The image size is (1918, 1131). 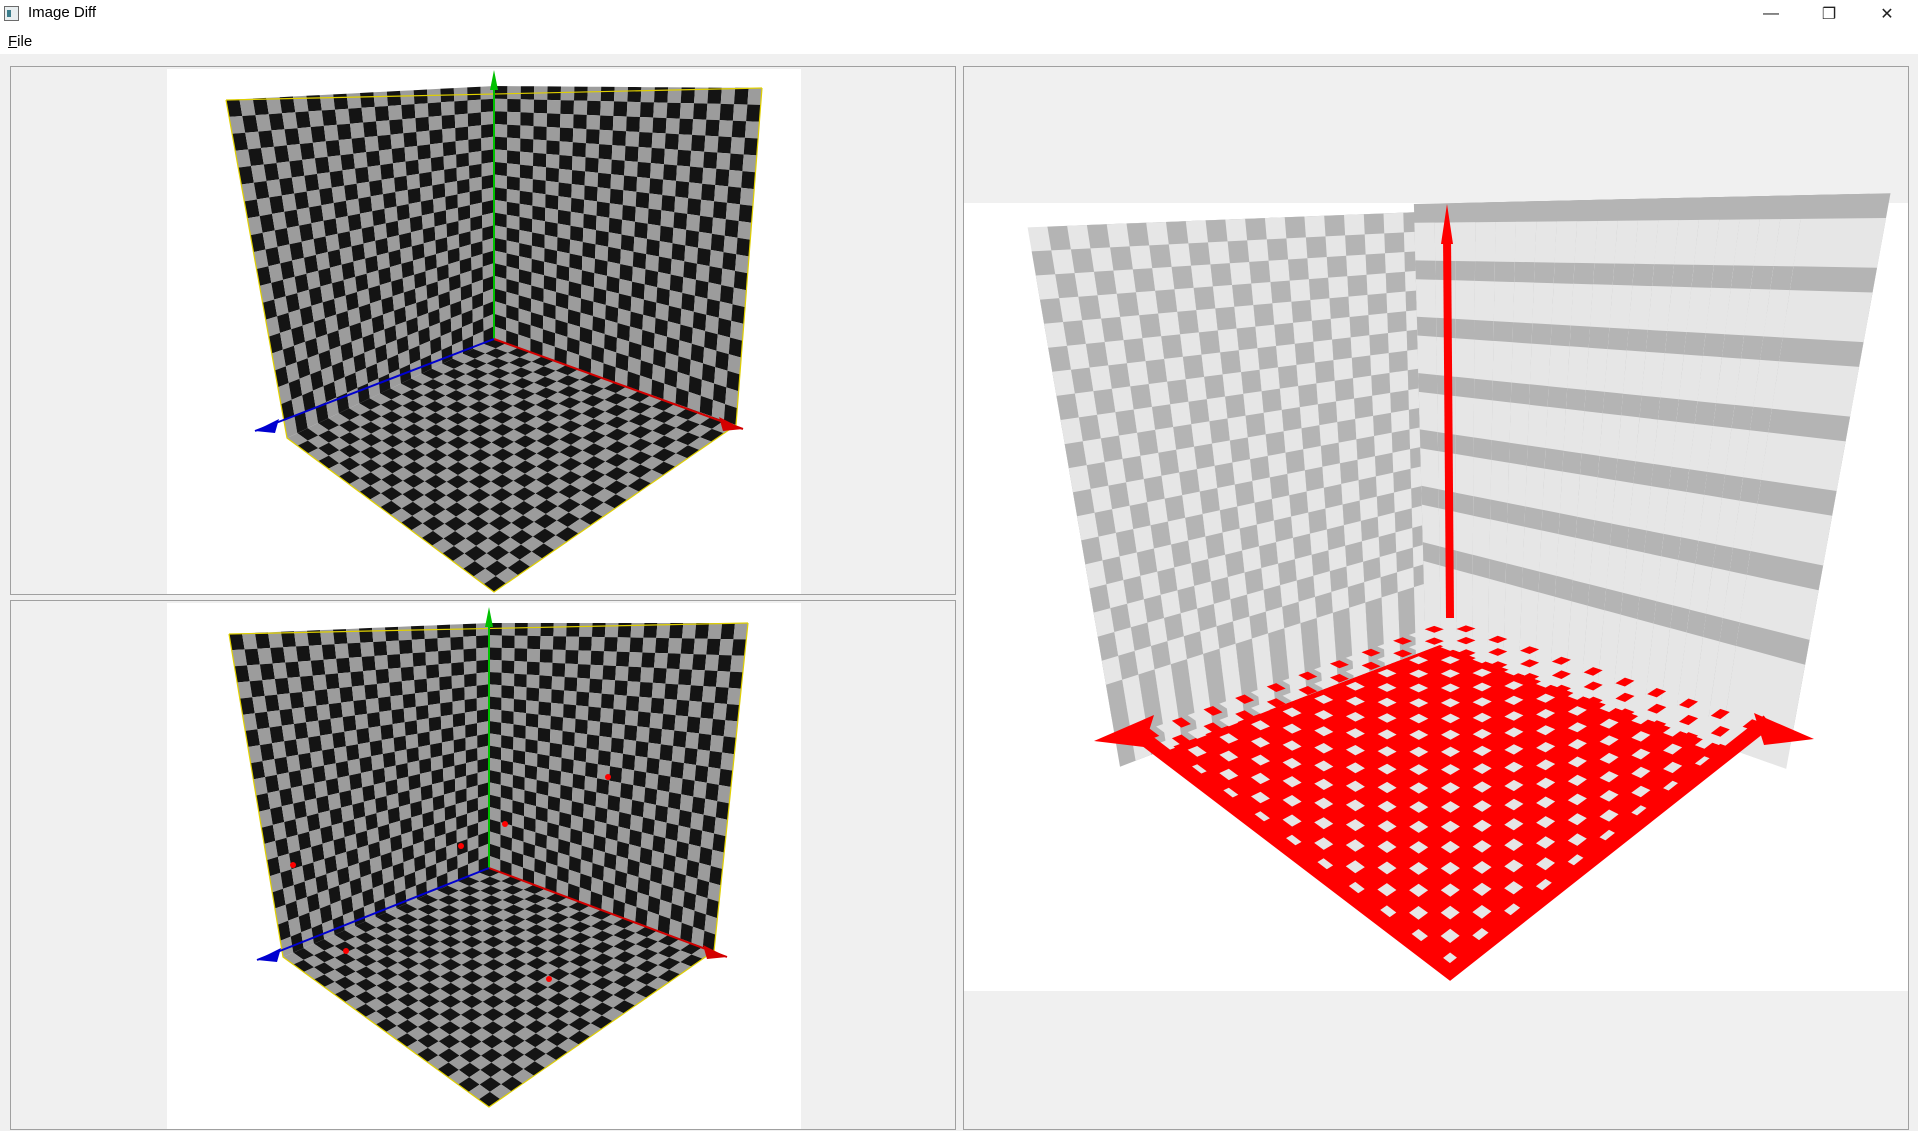 What do you see at coordinates (1829, 14) in the screenshot?
I see `restore-button: ❐` at bounding box center [1829, 14].